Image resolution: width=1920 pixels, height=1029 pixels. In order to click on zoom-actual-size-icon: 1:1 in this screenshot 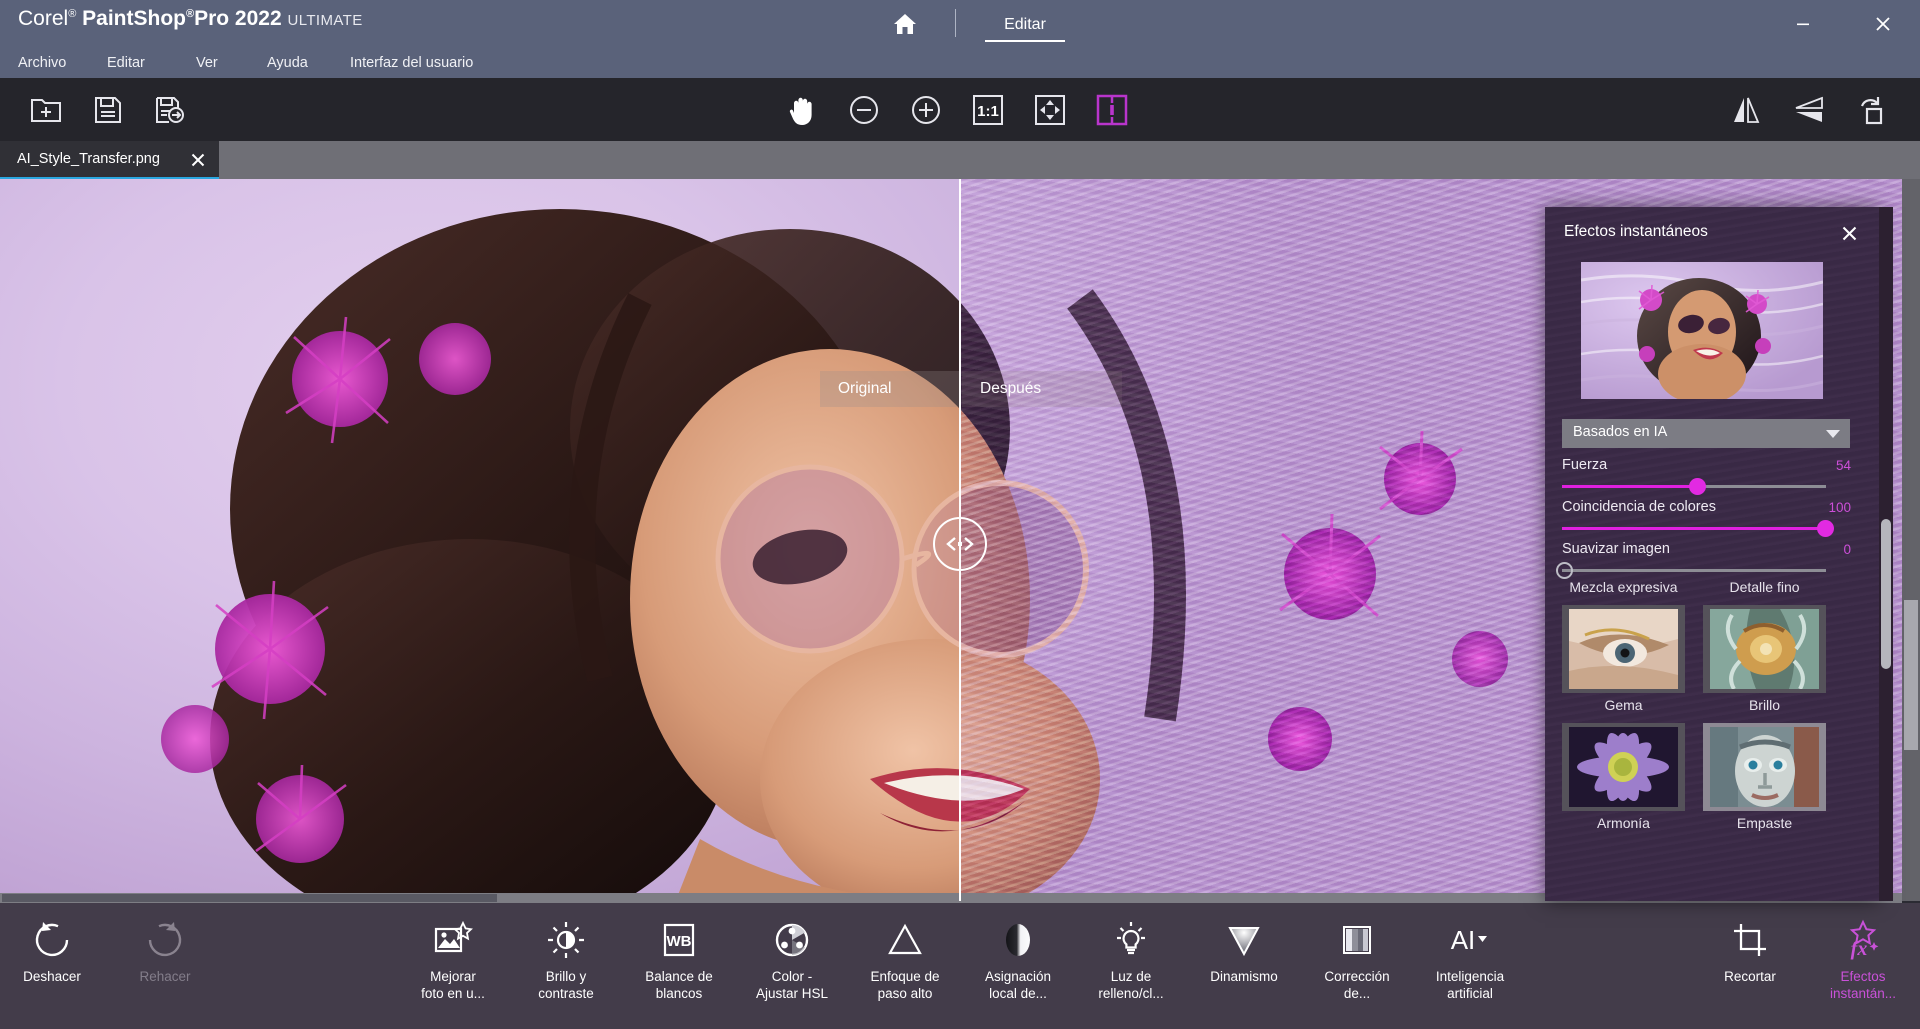, I will do `click(988, 110)`.